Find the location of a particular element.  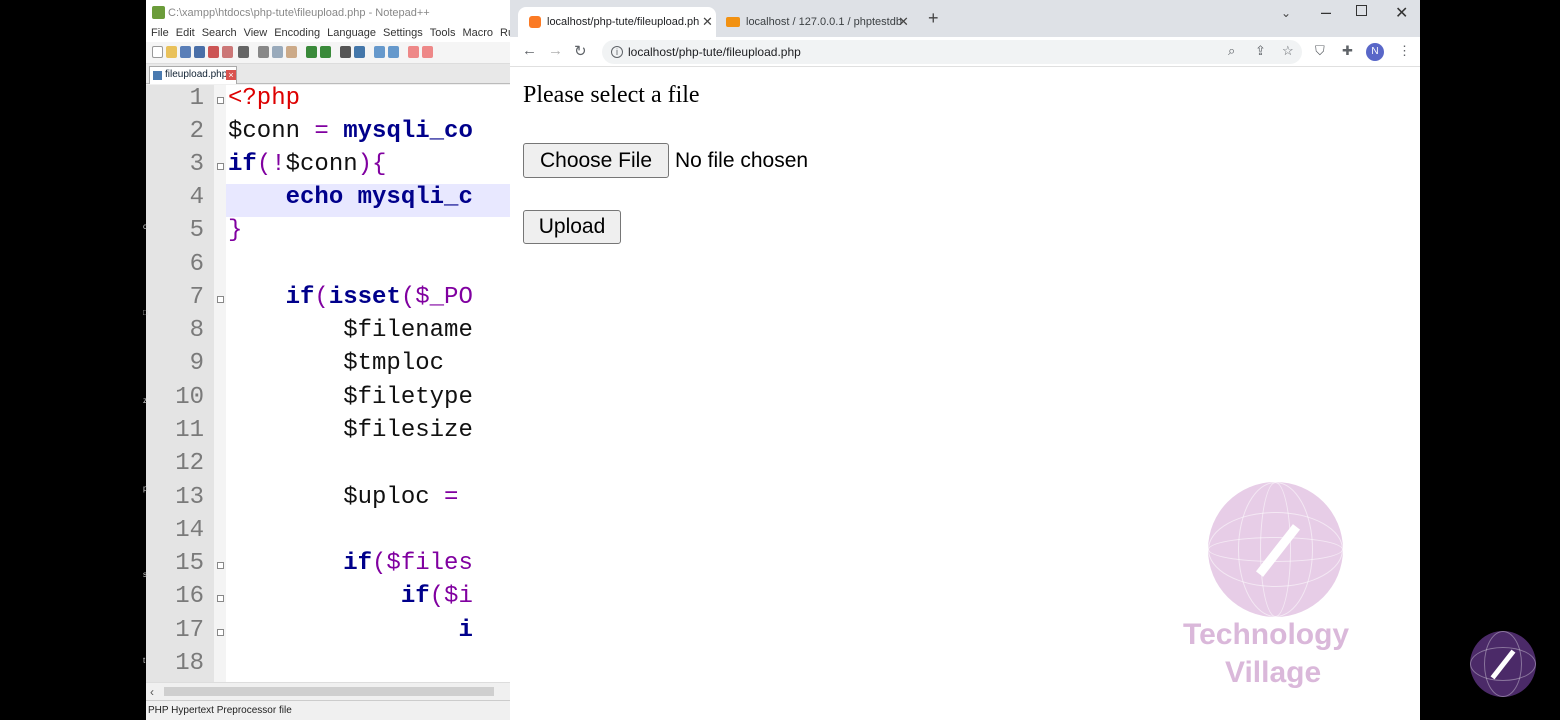

menu-run: Run is located at coordinates (505, 33).